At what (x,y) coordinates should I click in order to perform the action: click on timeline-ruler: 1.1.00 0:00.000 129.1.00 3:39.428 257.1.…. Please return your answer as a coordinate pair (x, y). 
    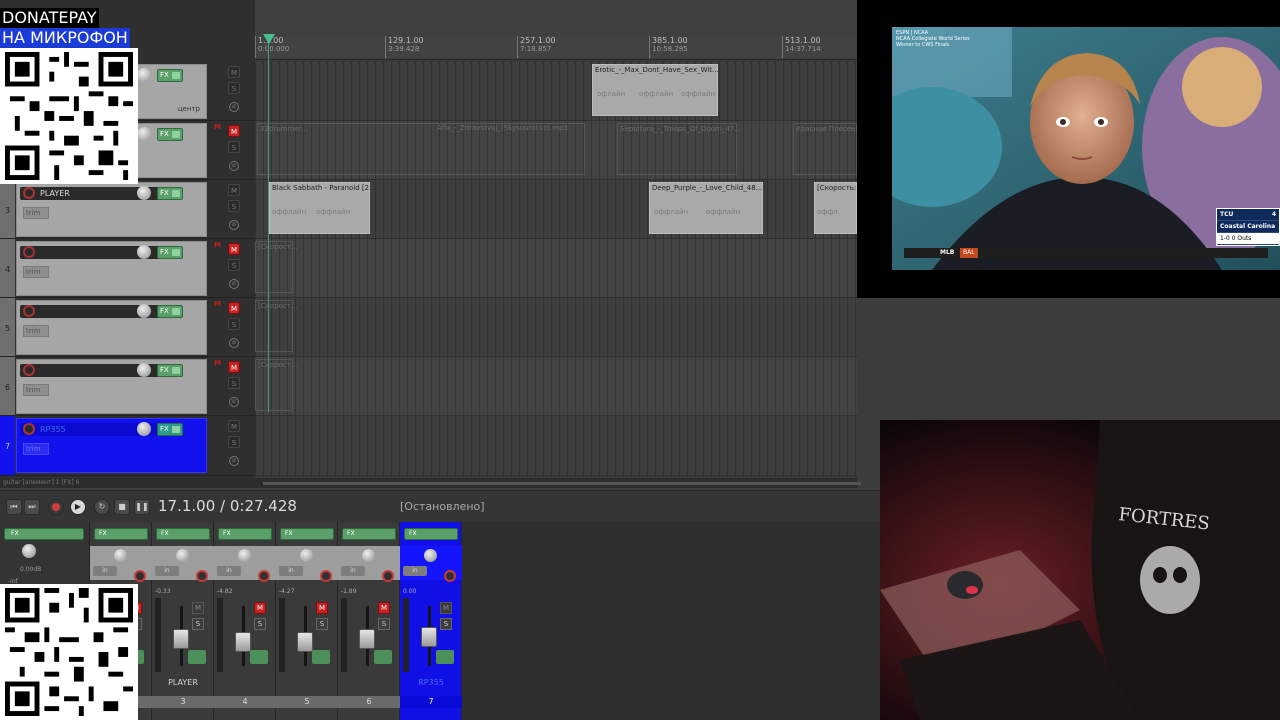
    Looking at the image, I should click on (556, 30).